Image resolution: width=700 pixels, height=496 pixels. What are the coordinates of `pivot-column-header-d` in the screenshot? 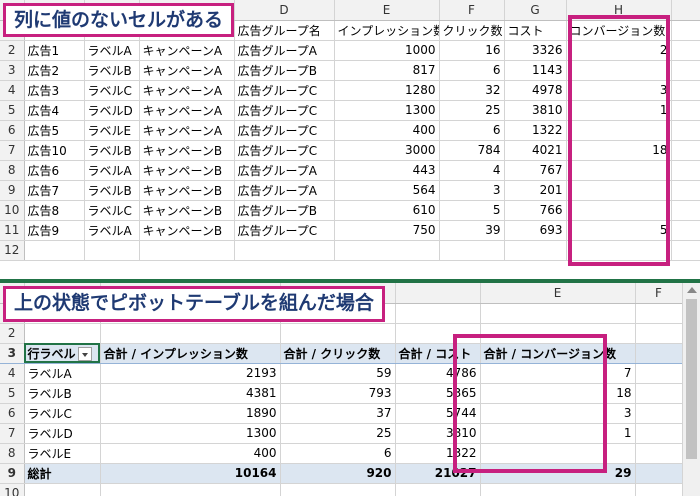 It's located at (438, 293).